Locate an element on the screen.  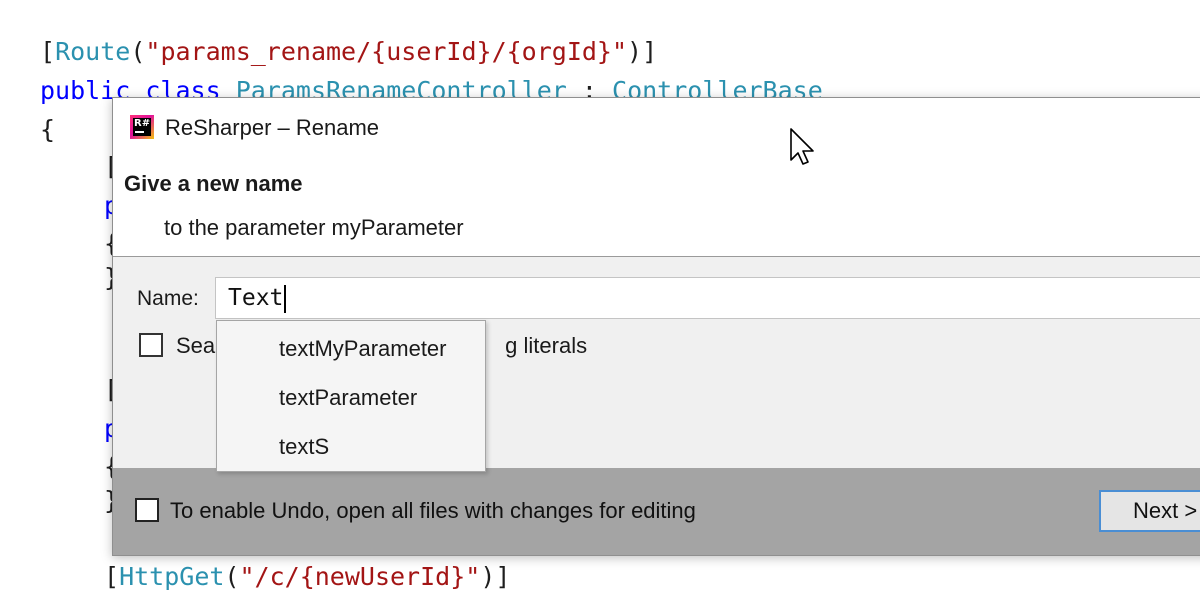
dialog-title: ReSharper – Rename is located at coordinates (272, 127).